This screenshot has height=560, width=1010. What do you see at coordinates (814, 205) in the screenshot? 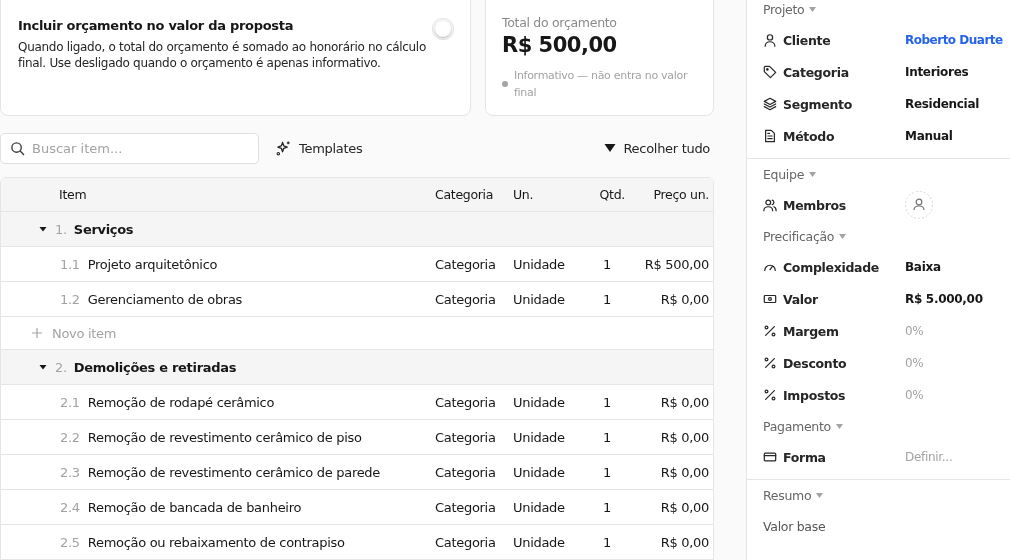
I see `field-label: Membros` at bounding box center [814, 205].